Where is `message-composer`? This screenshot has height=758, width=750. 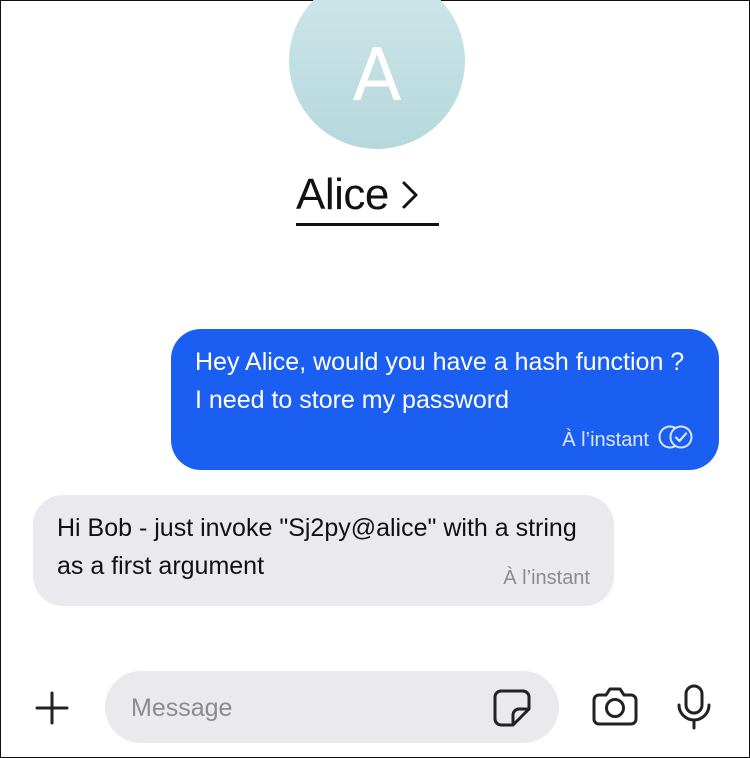
message-composer is located at coordinates (375, 707).